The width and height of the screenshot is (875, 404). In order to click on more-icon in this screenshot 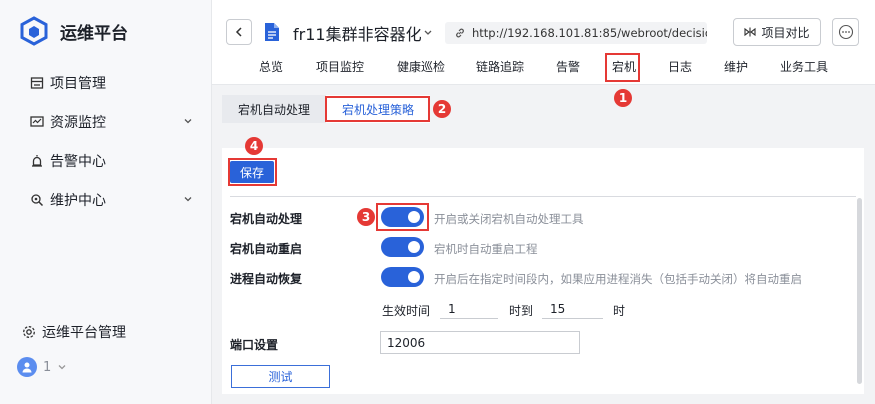, I will do `click(846, 32)`.